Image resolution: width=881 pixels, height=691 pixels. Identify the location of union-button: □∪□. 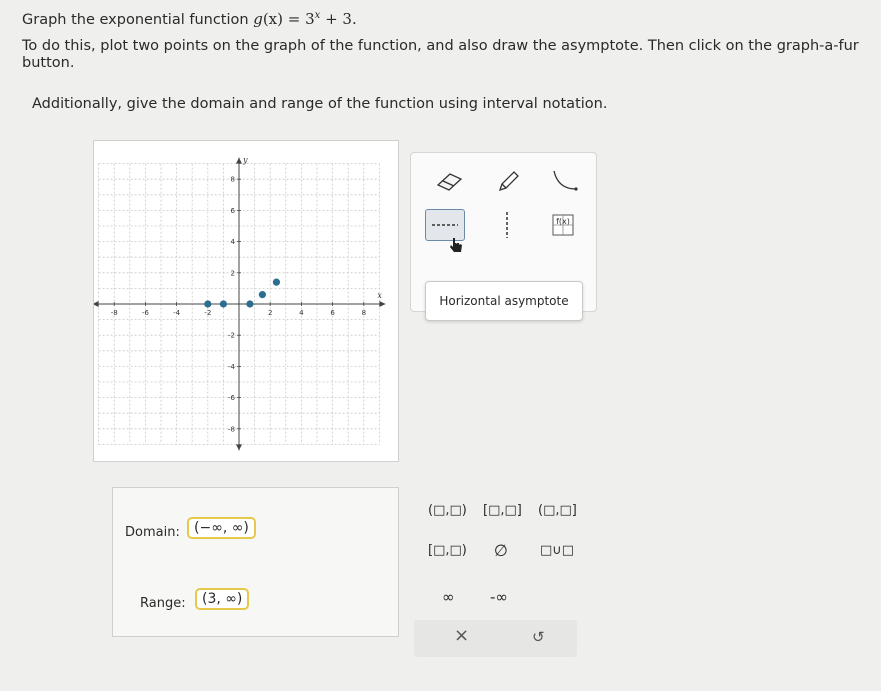
(557, 550).